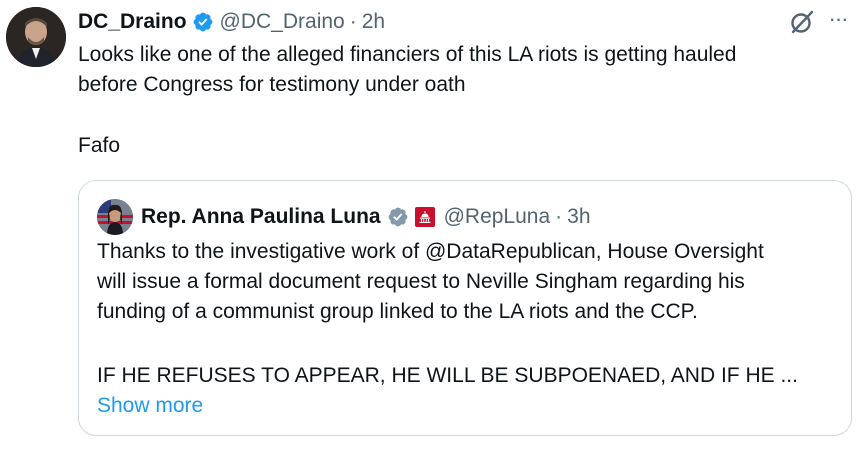 The height and width of the screenshot is (450, 863). I want to click on quoted-author-avatar, so click(115, 217).